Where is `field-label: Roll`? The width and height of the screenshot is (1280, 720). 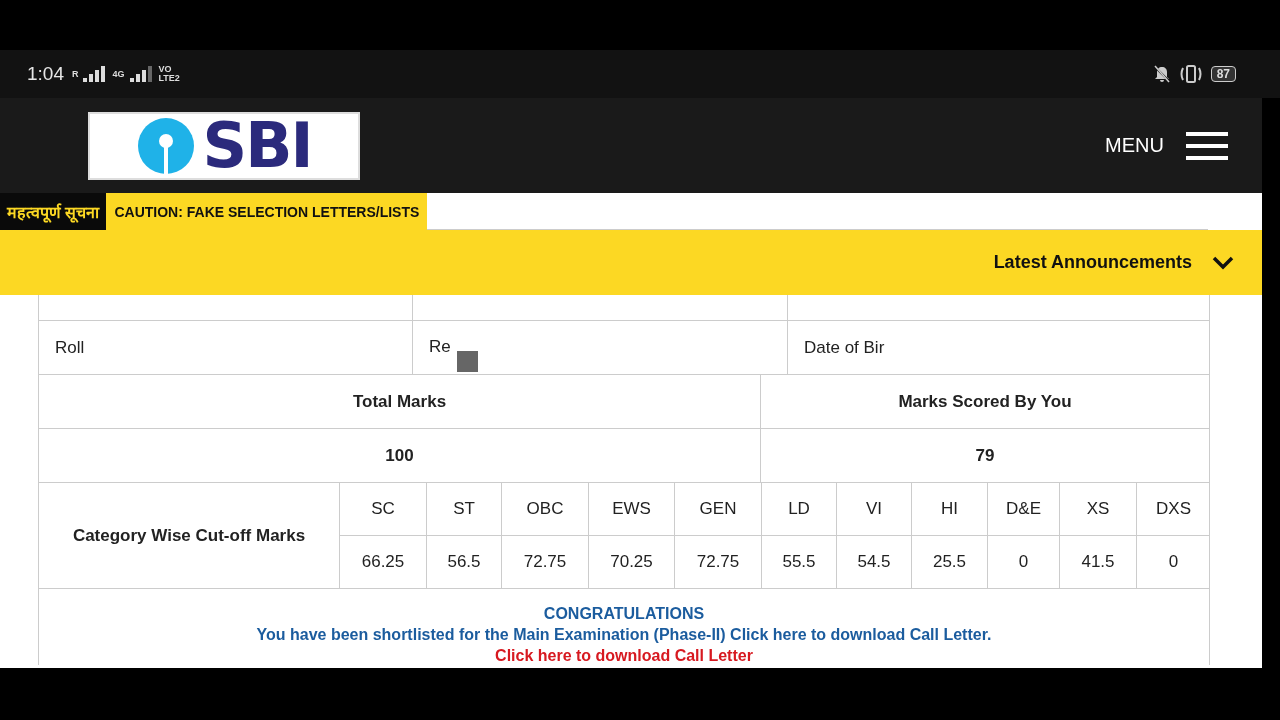
field-label: Roll is located at coordinates (70, 347).